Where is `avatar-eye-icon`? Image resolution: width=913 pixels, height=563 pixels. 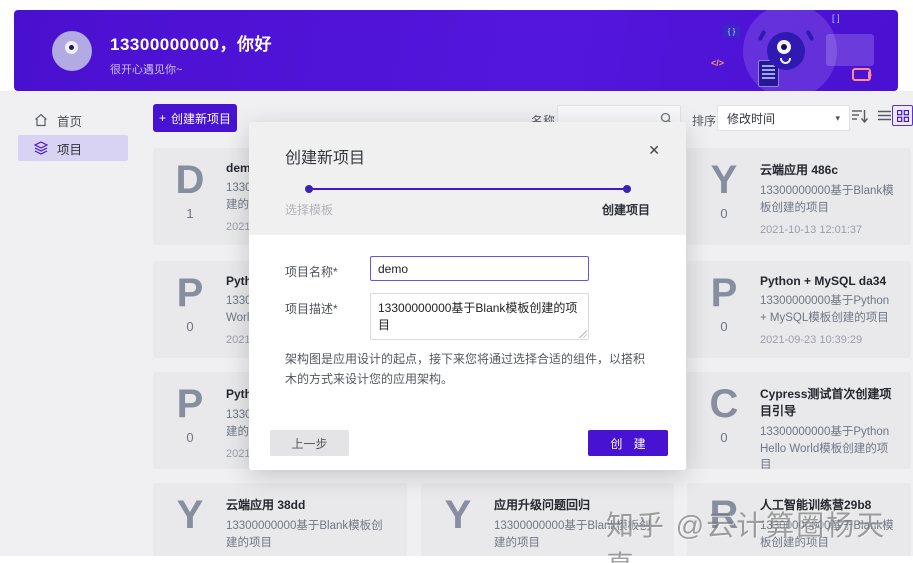
avatar-eye-icon is located at coordinates (71, 47).